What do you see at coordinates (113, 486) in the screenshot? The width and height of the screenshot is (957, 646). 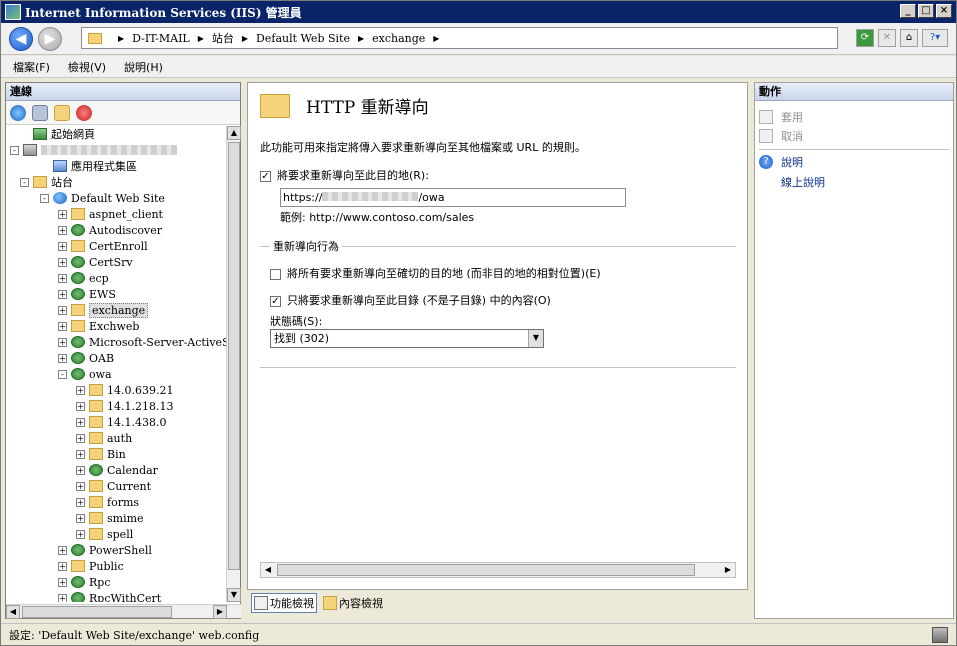 I see `tree-item: + Current` at bounding box center [113, 486].